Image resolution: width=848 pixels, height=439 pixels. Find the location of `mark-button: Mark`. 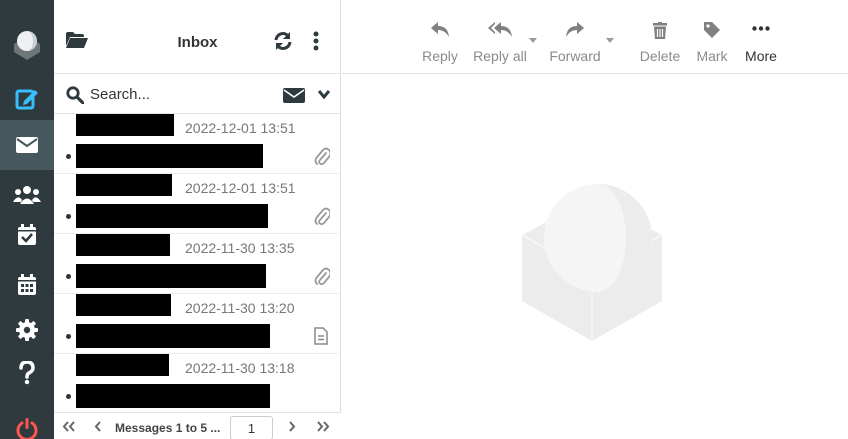

mark-button: Mark is located at coordinates (712, 42).